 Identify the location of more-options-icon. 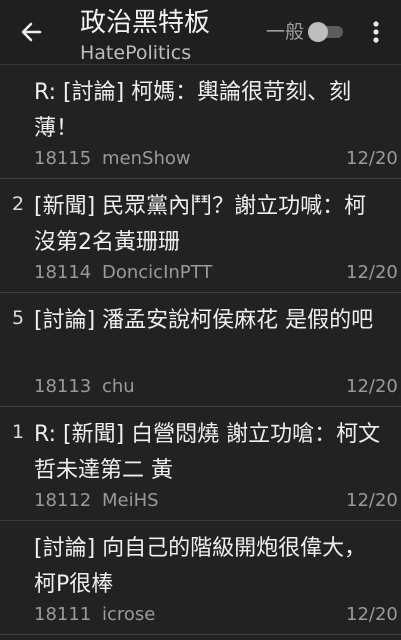
(376, 32).